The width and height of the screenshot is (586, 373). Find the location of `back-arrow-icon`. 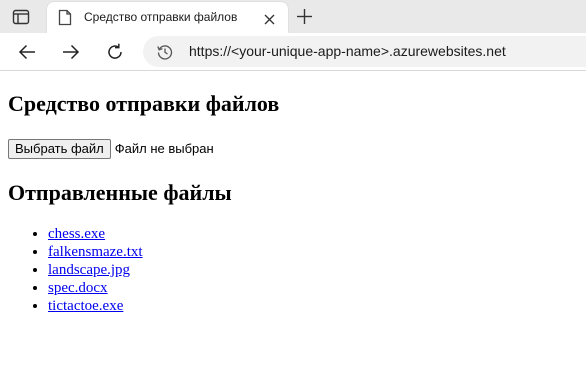

back-arrow-icon is located at coordinates (27, 52).